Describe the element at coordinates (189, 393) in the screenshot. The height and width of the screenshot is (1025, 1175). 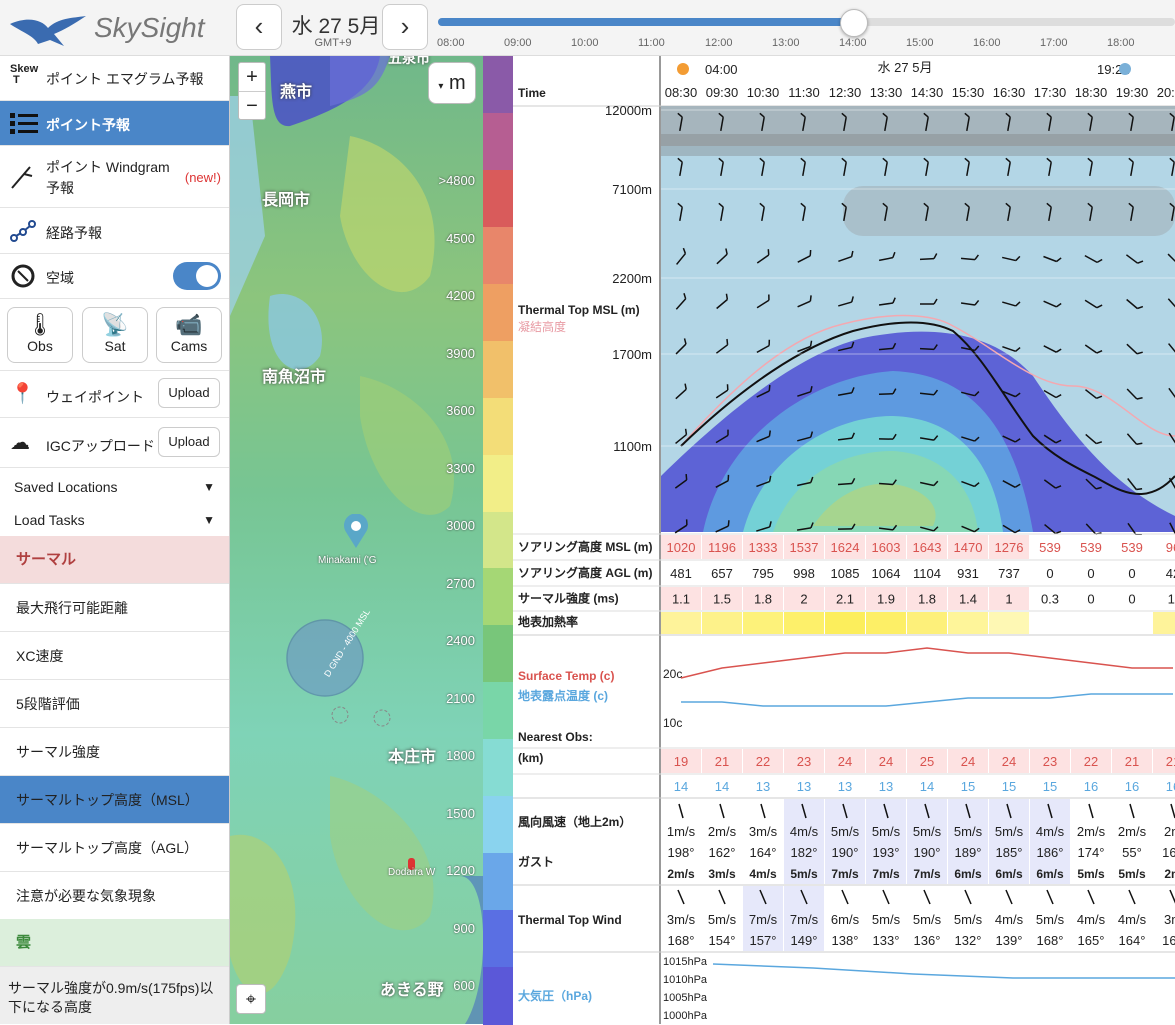
I see `waypoint-upload-button: Upload` at that location.